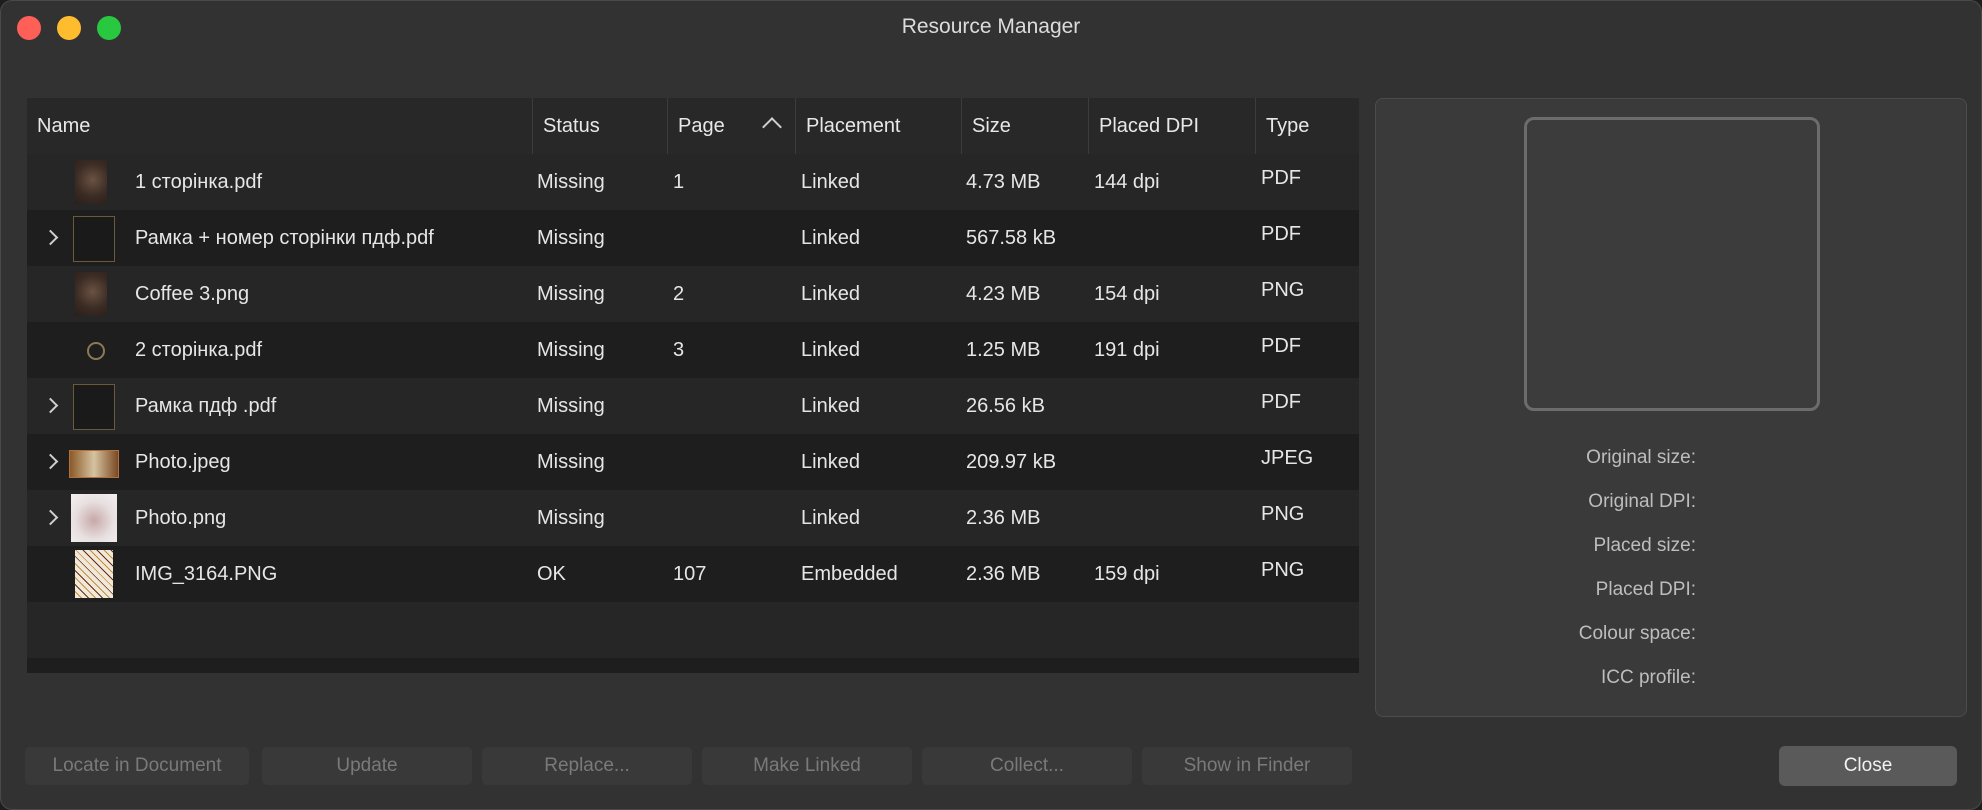 The height and width of the screenshot is (810, 1982). Describe the element at coordinates (1127, 574) in the screenshot. I see `row-placed-dpi: 159 dpi` at that location.